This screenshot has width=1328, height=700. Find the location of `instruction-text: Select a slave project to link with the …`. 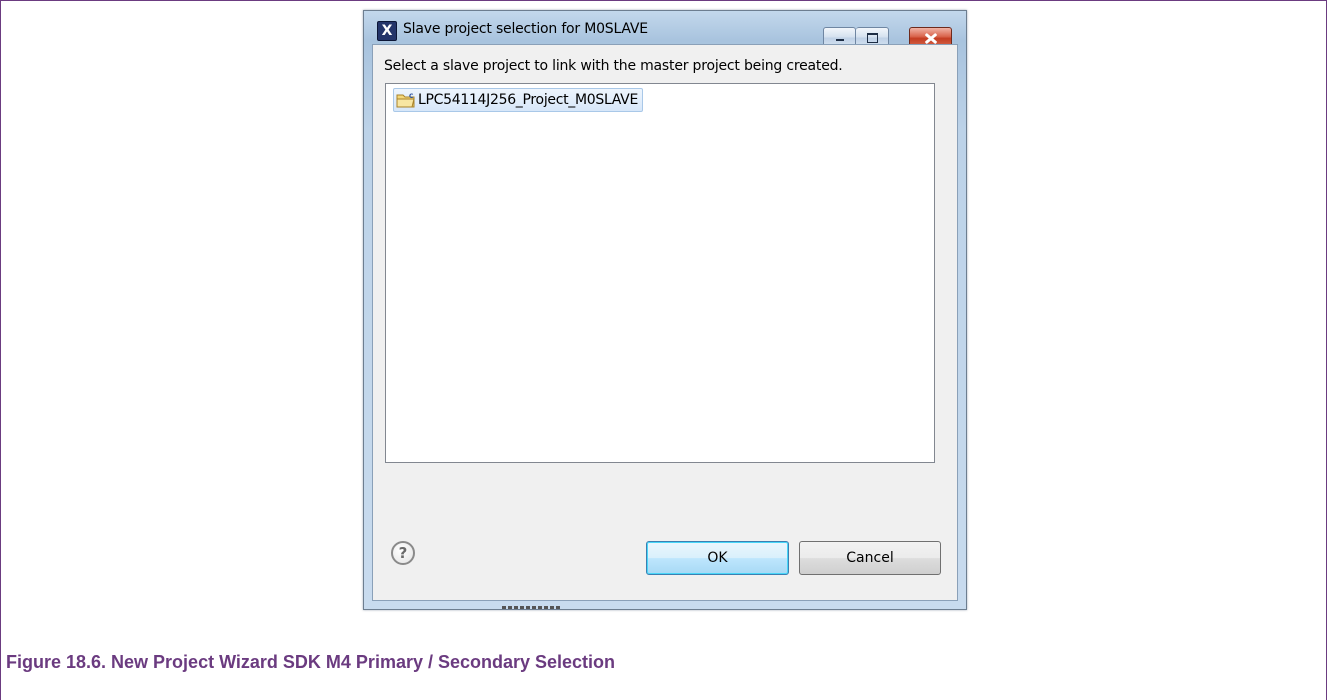

instruction-text: Select a slave project to link with the … is located at coordinates (613, 66).